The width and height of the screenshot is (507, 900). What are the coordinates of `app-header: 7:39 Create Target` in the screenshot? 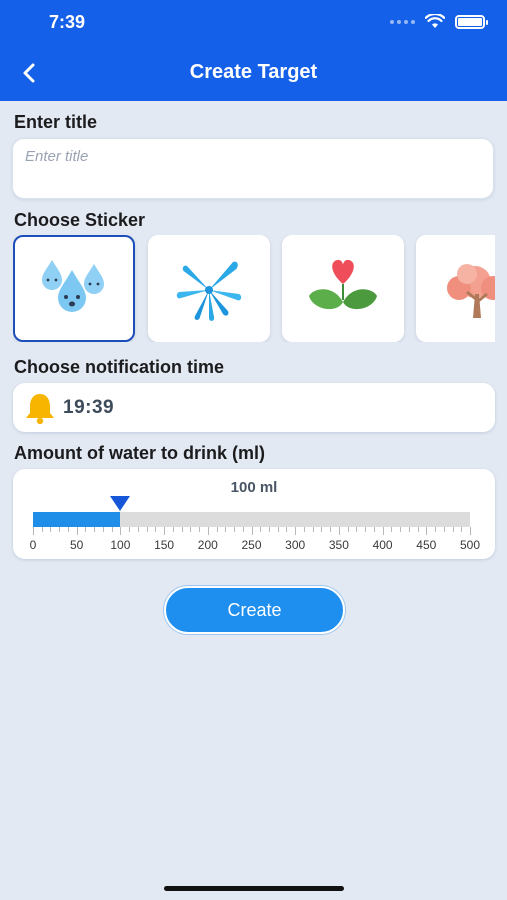 It's located at (253, 50).